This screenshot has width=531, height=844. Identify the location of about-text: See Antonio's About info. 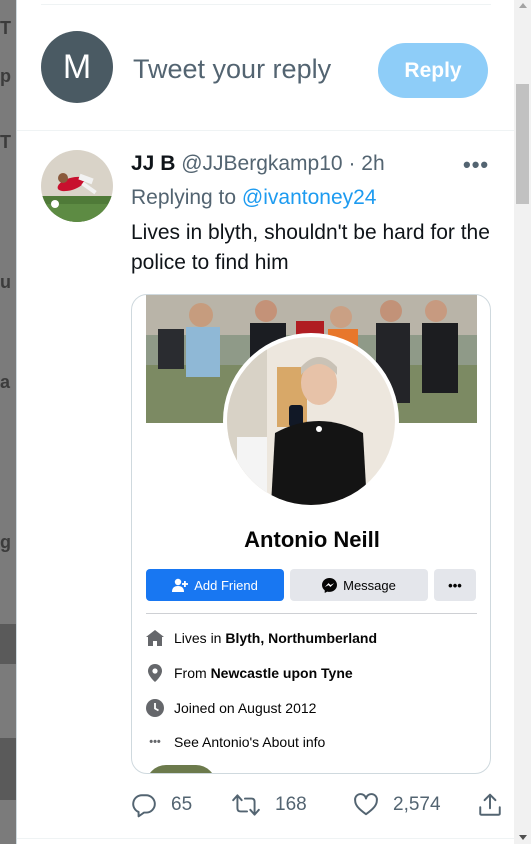
(250, 742).